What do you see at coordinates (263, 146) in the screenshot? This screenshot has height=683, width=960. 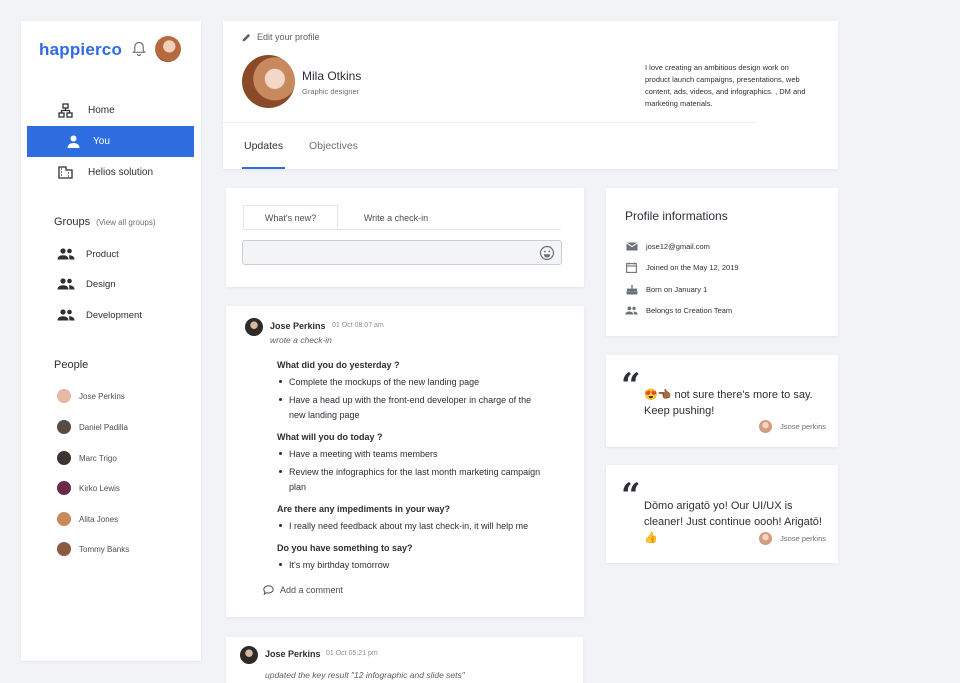 I see `tab-updates: Updates` at bounding box center [263, 146].